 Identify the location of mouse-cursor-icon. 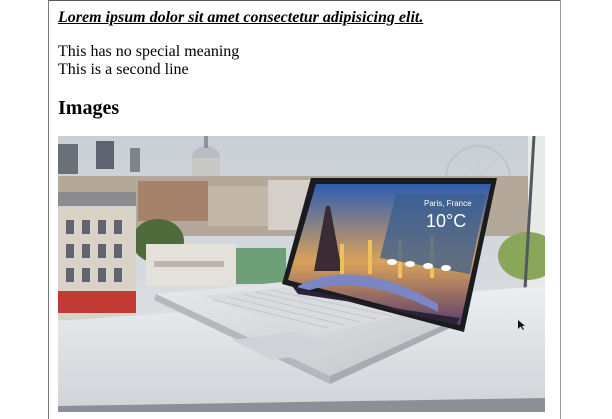
(521, 325).